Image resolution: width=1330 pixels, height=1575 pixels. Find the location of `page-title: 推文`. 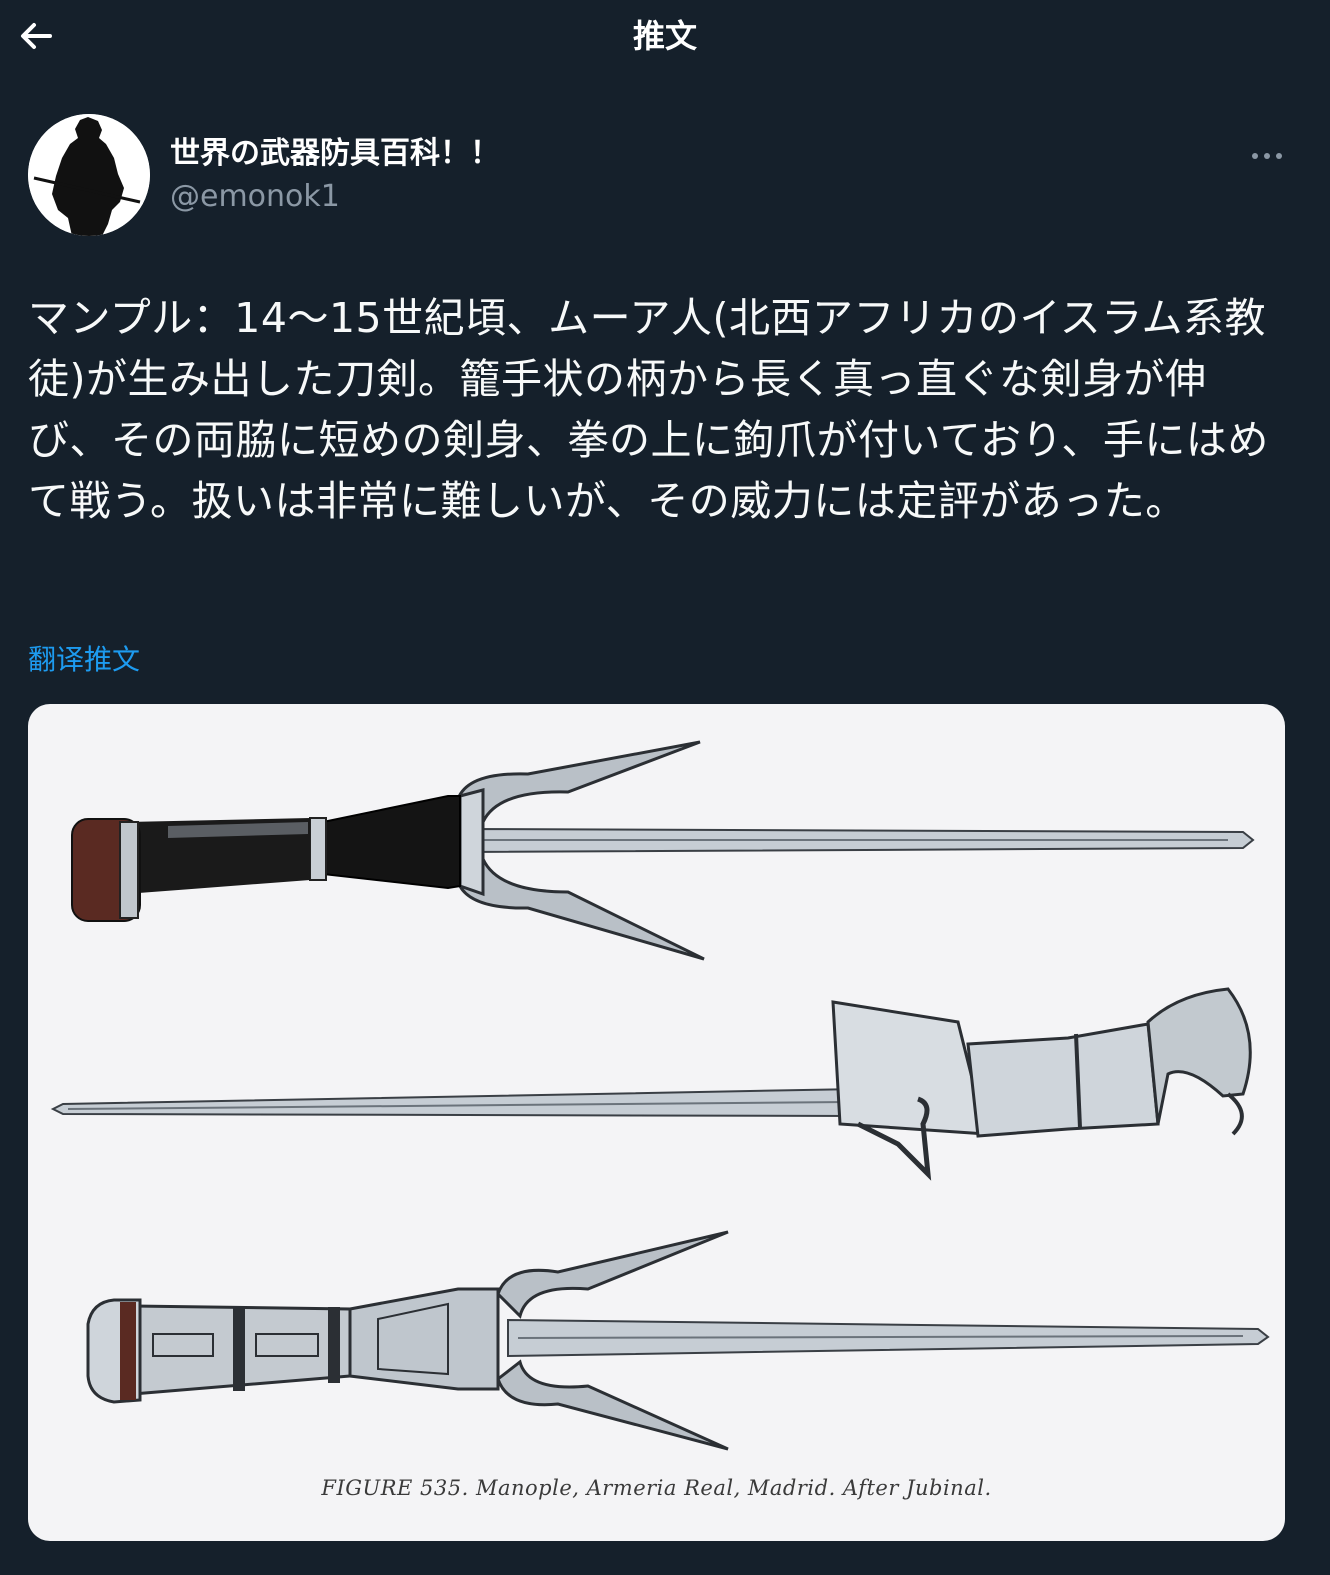

page-title: 推文 is located at coordinates (664, 36).